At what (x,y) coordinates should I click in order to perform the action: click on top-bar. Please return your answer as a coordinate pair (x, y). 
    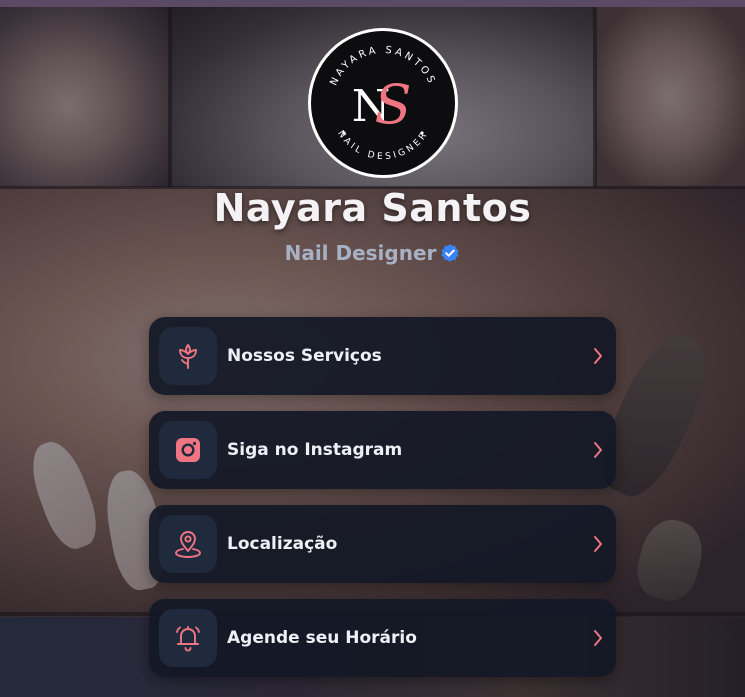
    Looking at the image, I should click on (372, 3).